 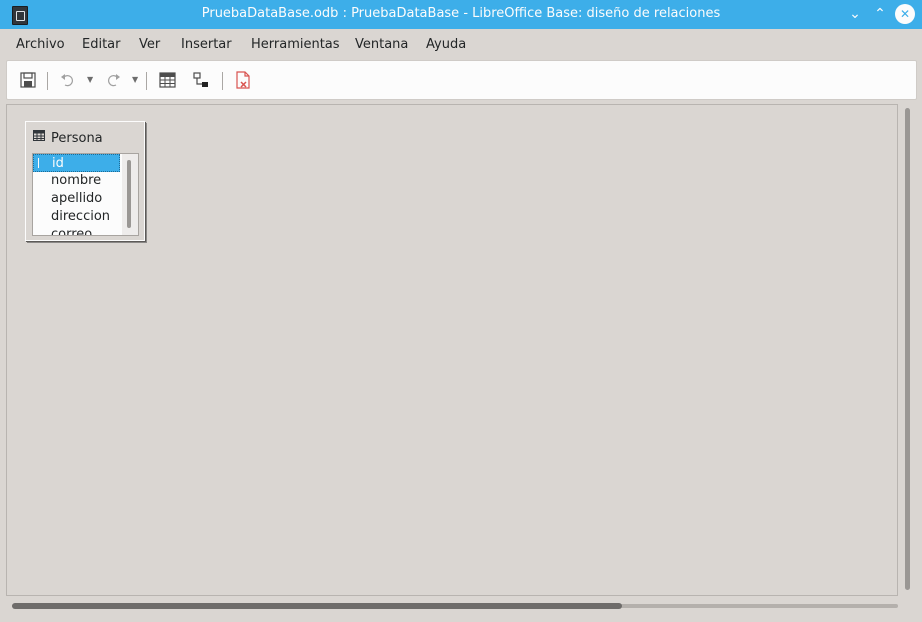 I want to click on menu-herramientas: Herramientas, so click(x=295, y=44).